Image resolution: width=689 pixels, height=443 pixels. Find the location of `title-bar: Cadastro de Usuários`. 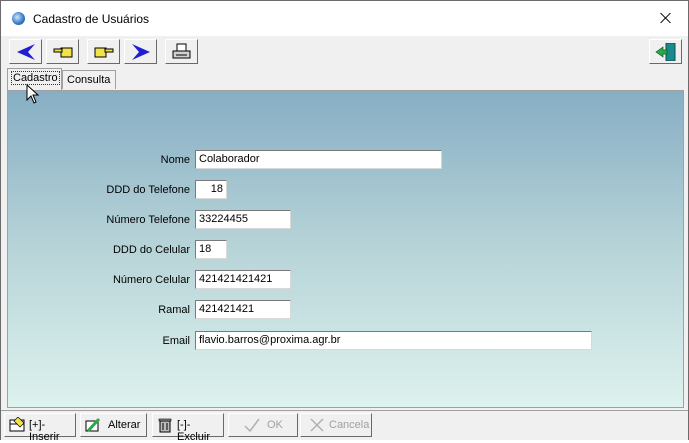

title-bar: Cadastro de Usuários is located at coordinates (344, 18).